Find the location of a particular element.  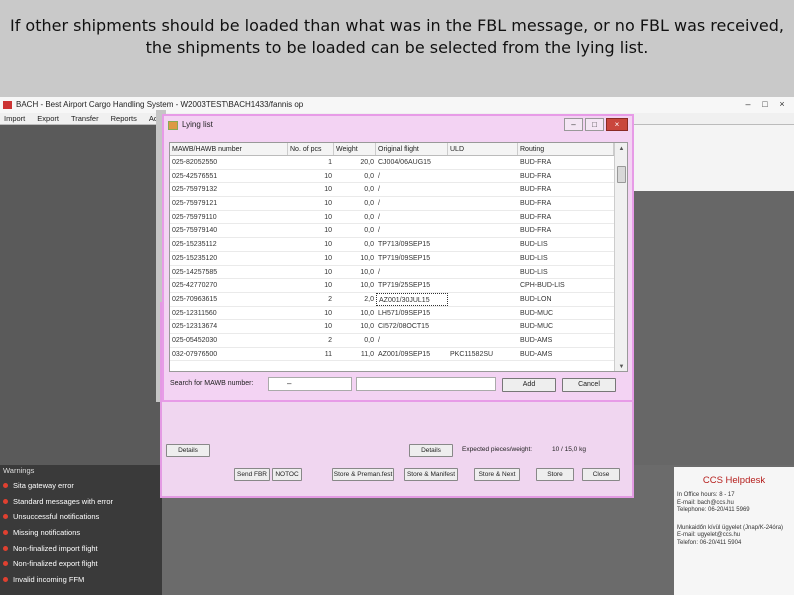

table-cell: TP713/09SEP15 is located at coordinates (404, 245).